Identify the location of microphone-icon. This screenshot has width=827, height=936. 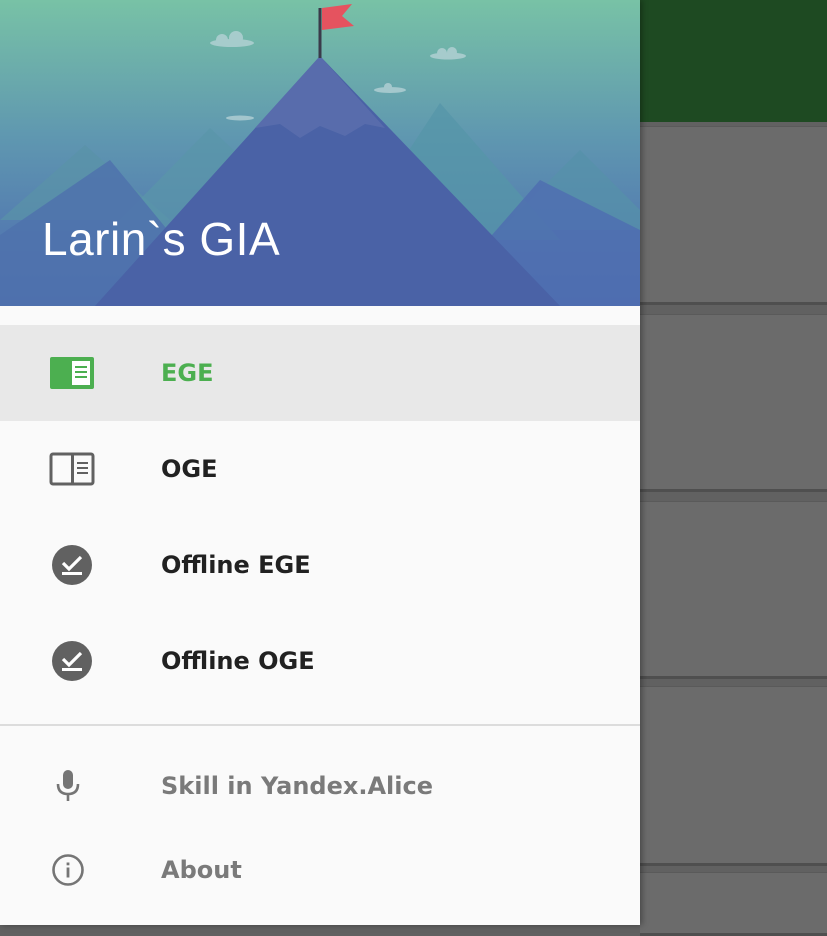
(68, 786).